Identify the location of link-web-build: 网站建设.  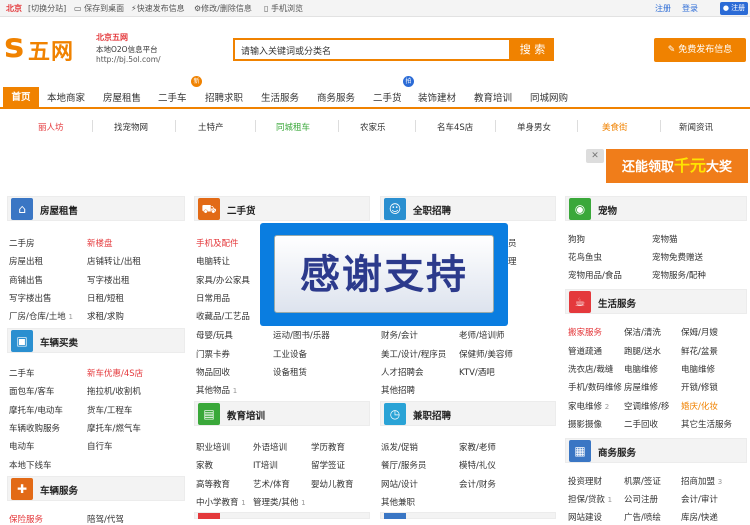
(585, 517).